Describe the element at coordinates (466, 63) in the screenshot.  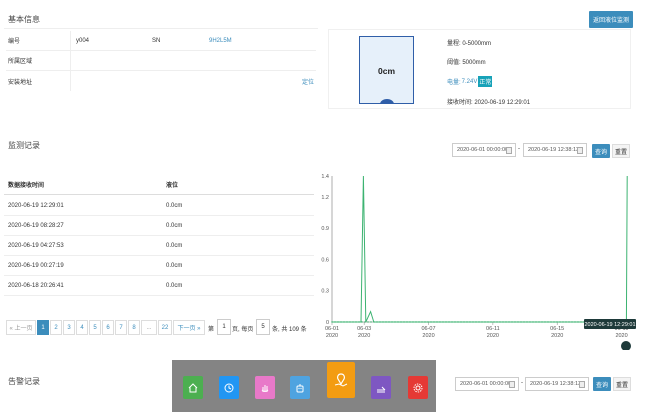
I see `threshold-text: 阈值: 5000mm` at that location.